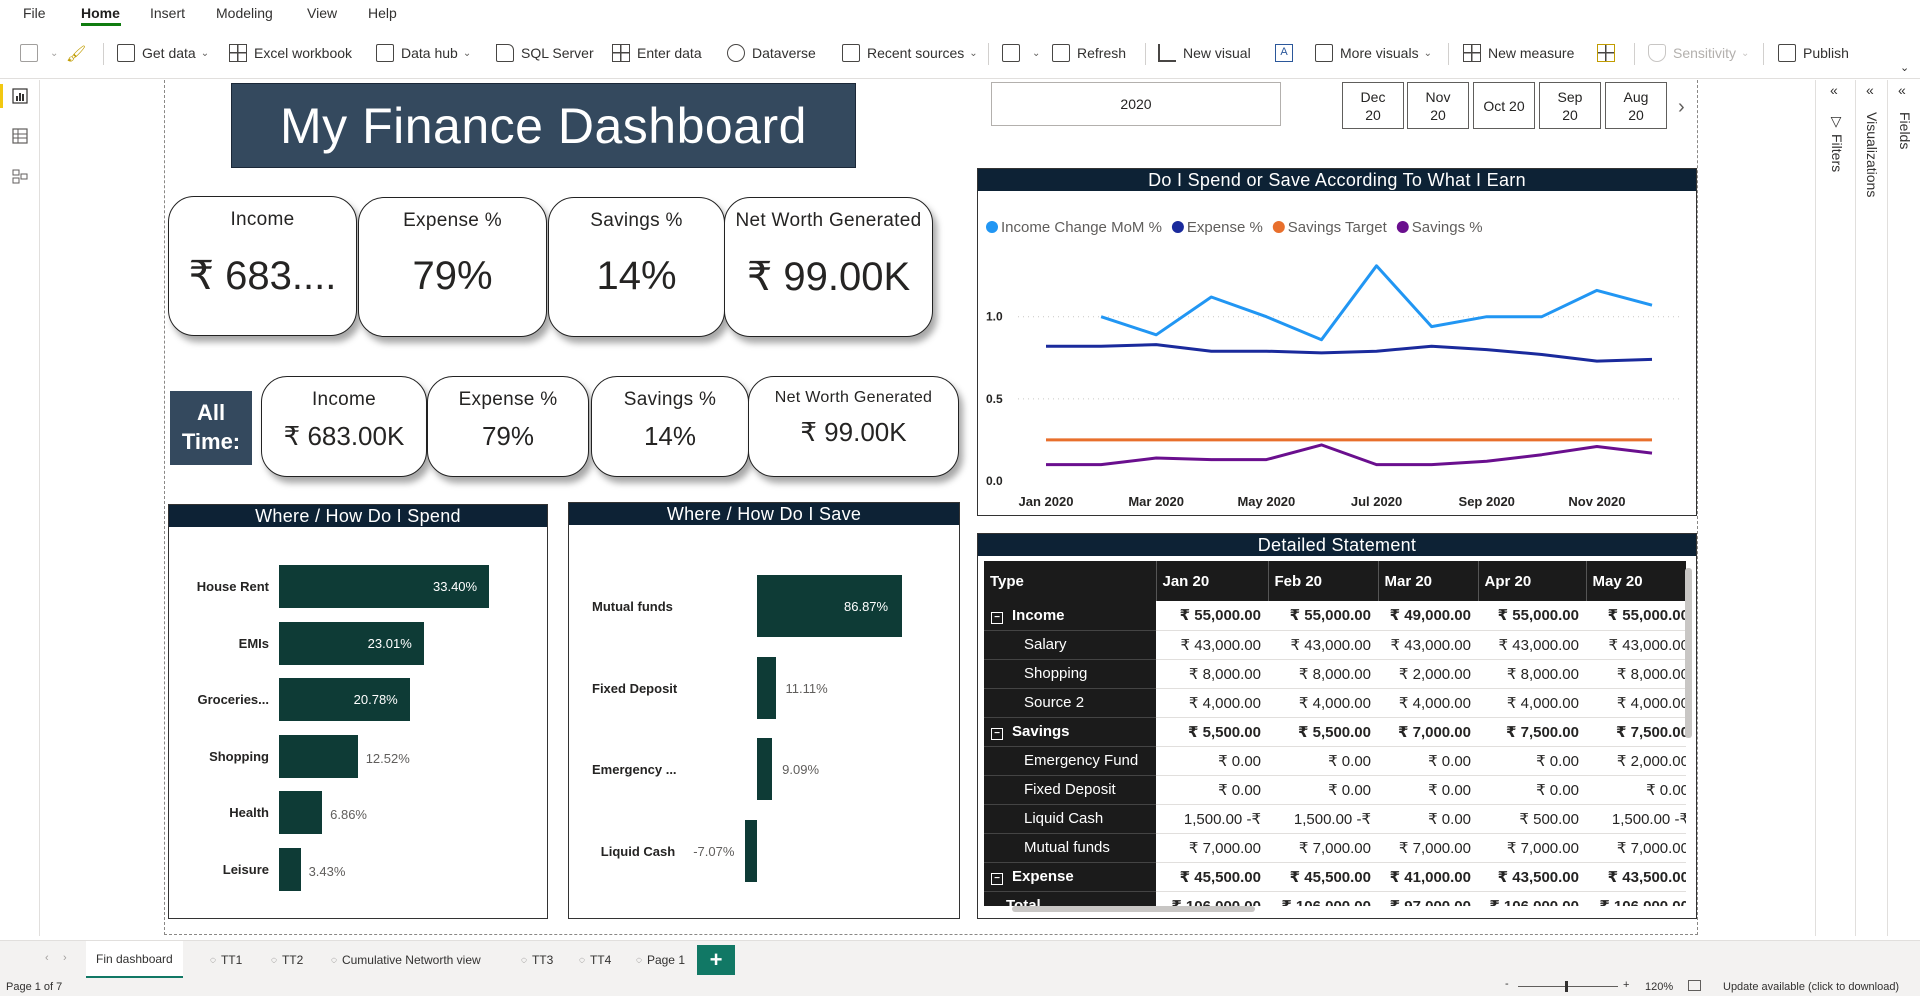  What do you see at coordinates (167, 13) in the screenshot?
I see `menu-insert: Insert` at bounding box center [167, 13].